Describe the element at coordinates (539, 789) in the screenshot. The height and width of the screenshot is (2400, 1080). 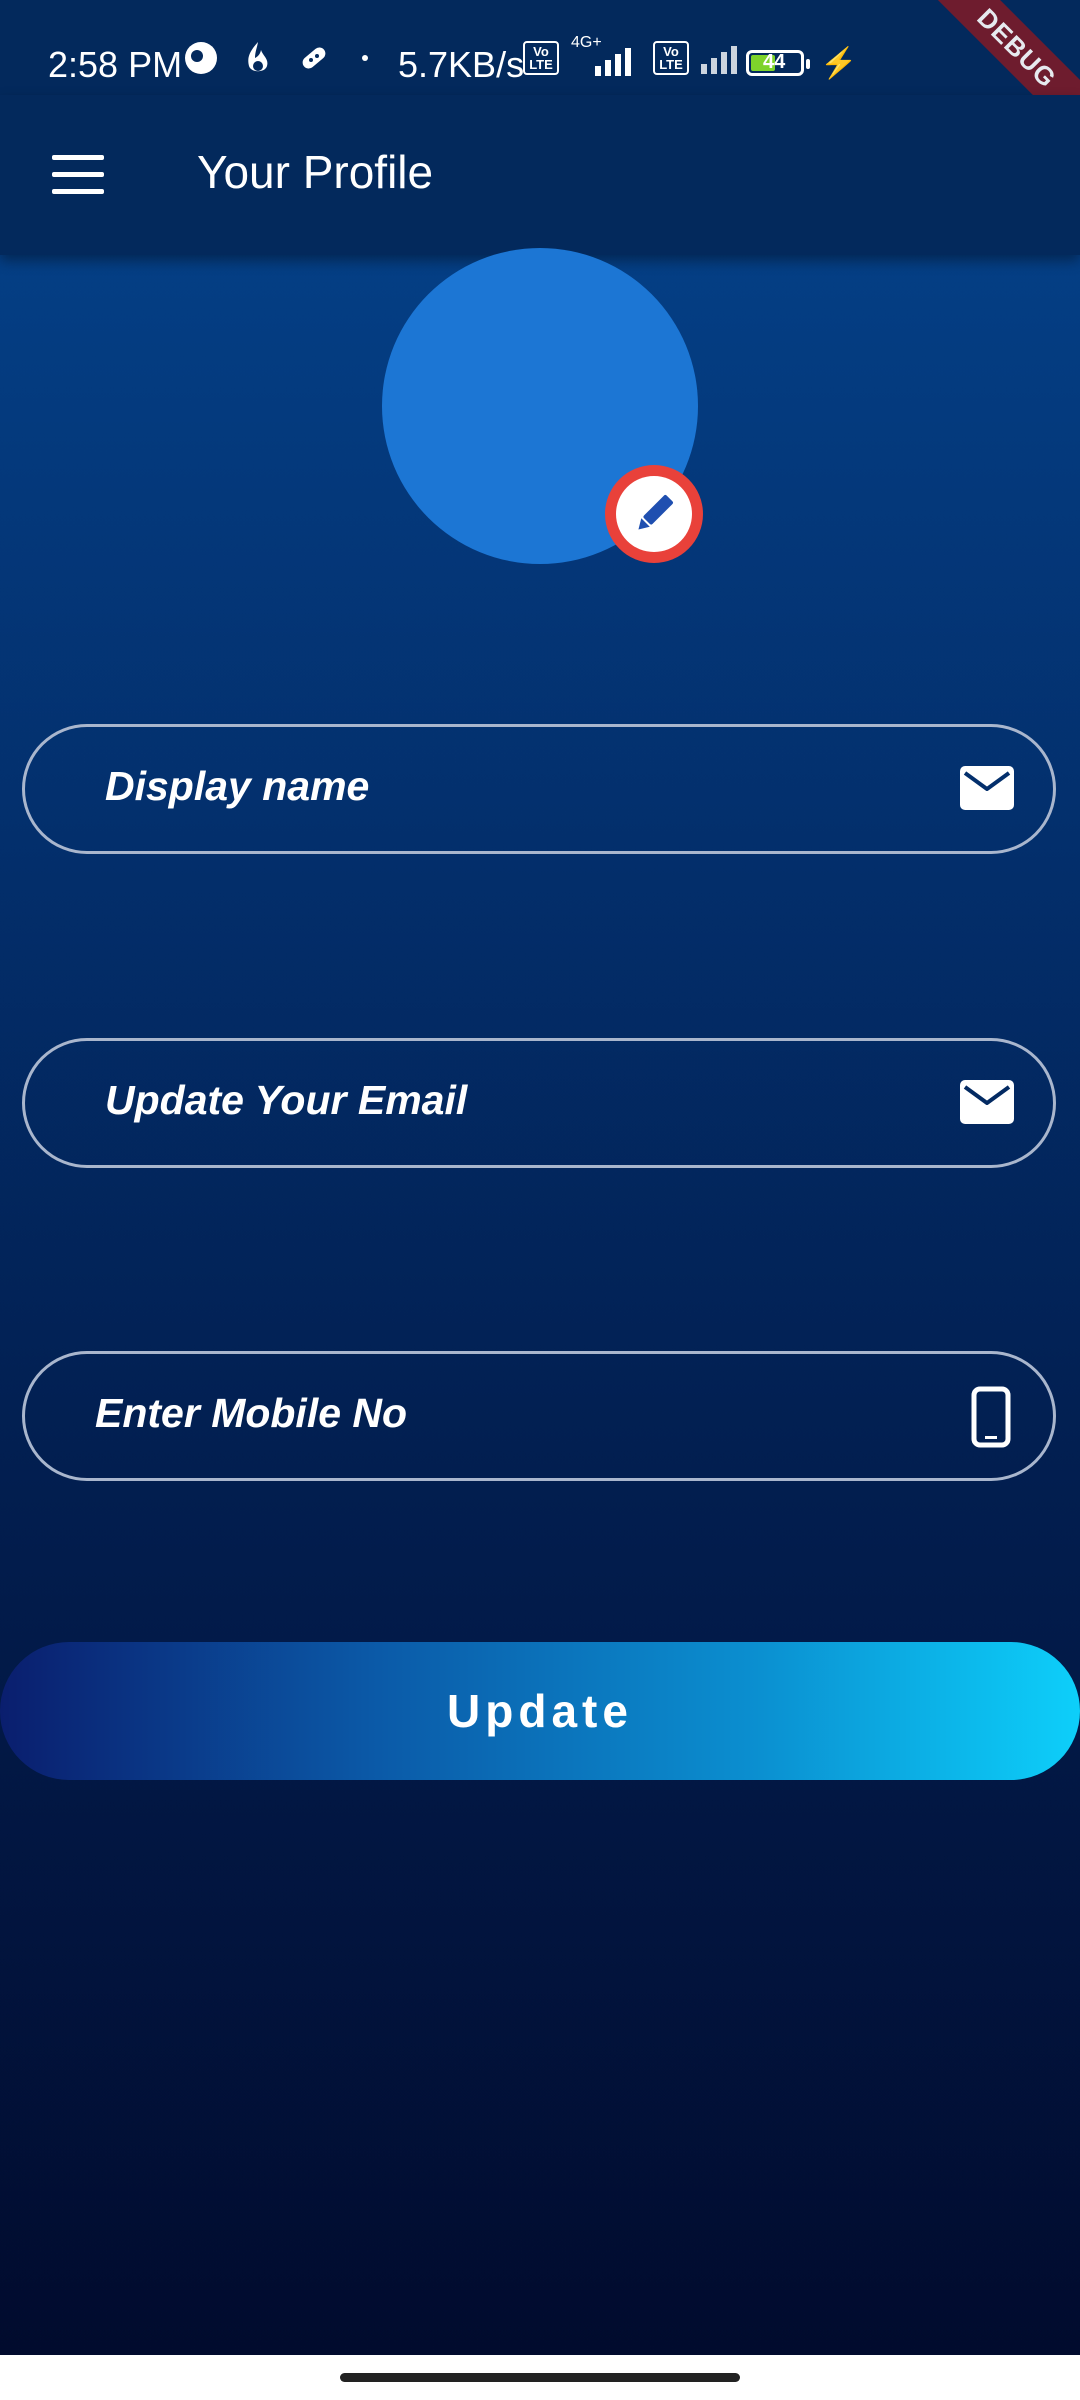
I see `display-name-field: Display name` at that location.